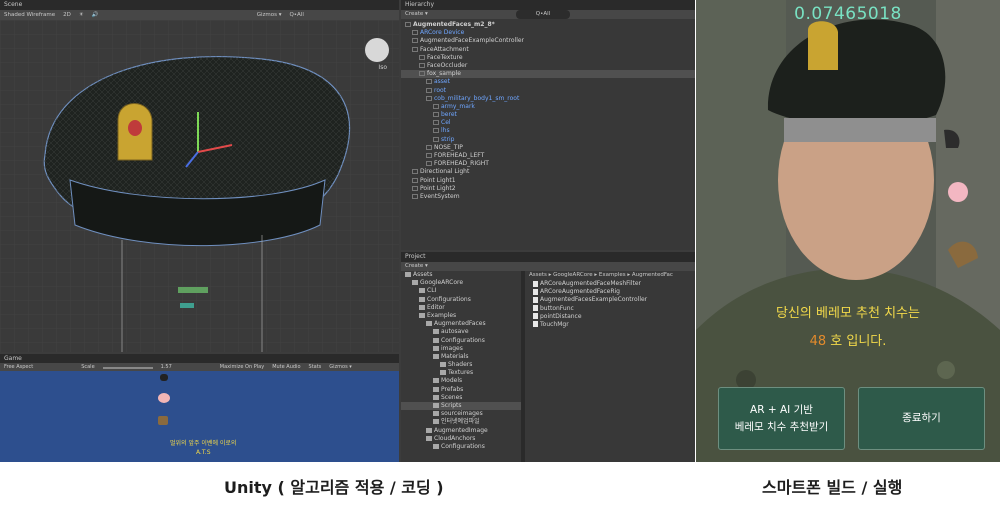 The width and height of the screenshot is (1000, 508). Describe the element at coordinates (612, 292) in the screenshot. I see `project-file-item: ARCoreAugmentedFaceRig` at that location.